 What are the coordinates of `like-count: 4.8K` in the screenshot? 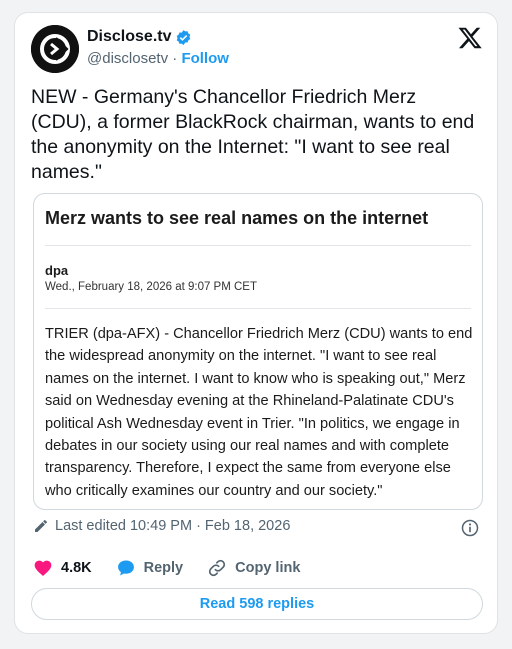 It's located at (76, 568).